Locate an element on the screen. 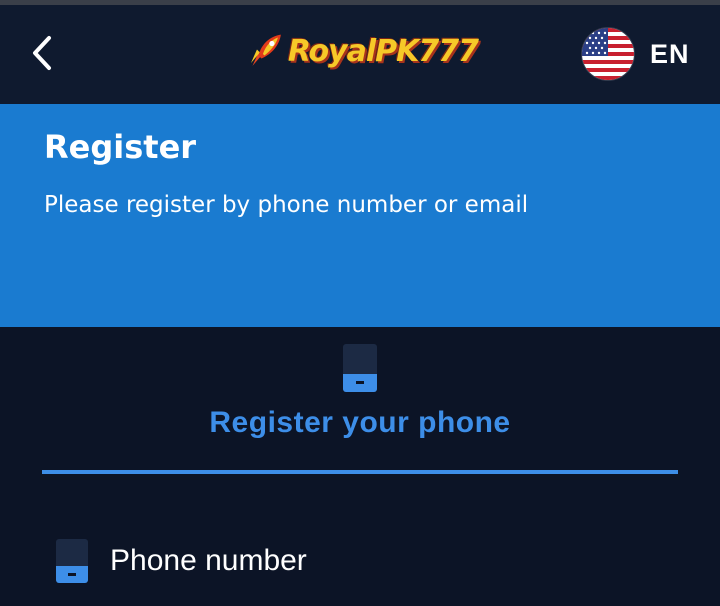 The height and width of the screenshot is (606, 720). back-button is located at coordinates (42, 53).